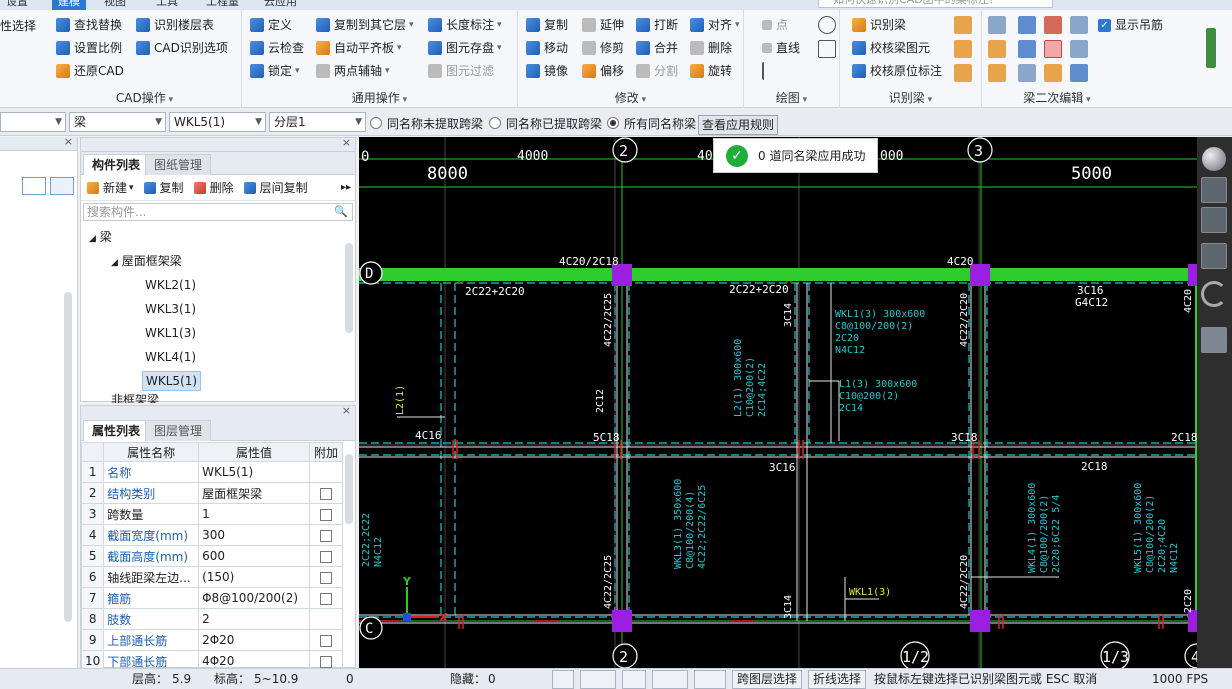  Describe the element at coordinates (827, 49) in the screenshot. I see `rectangle-icon` at that location.